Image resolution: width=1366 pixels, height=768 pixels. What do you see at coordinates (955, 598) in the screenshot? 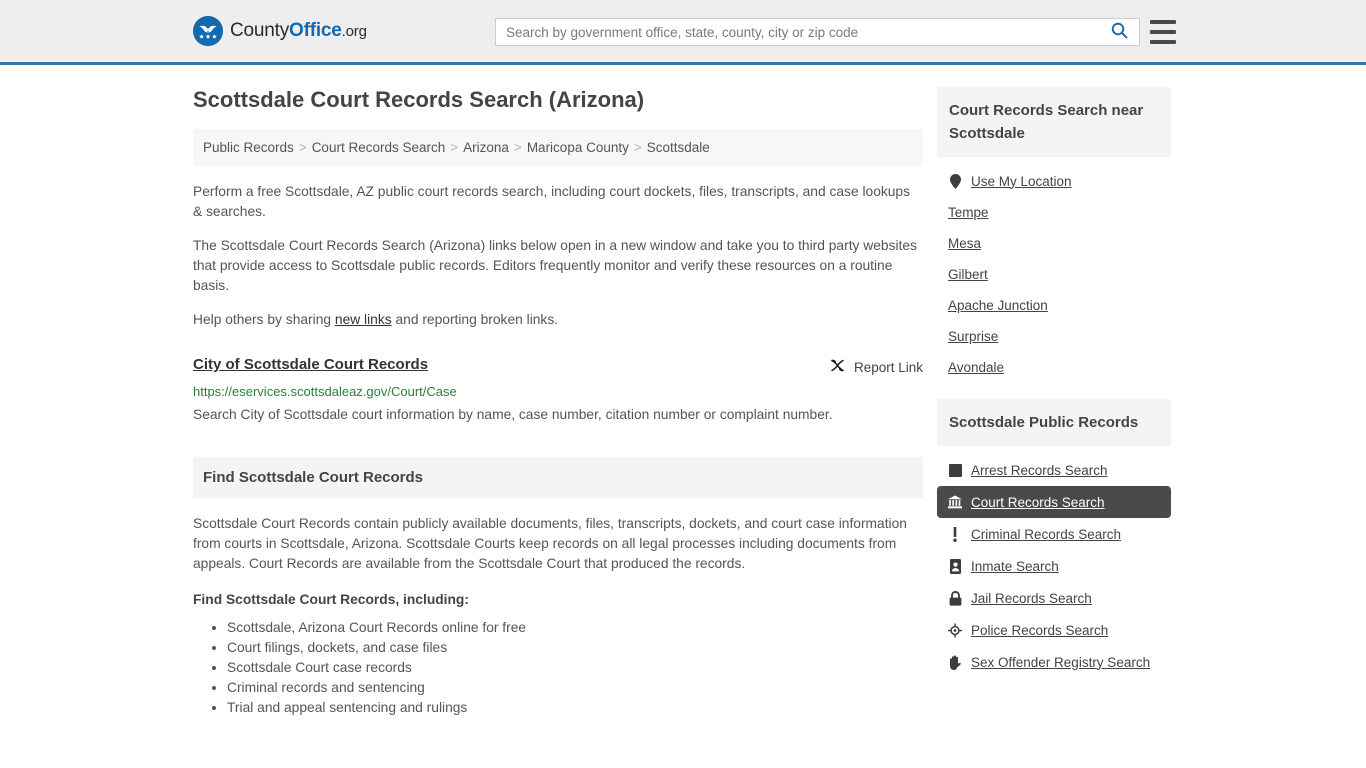
I see `padlock-icon` at bounding box center [955, 598].